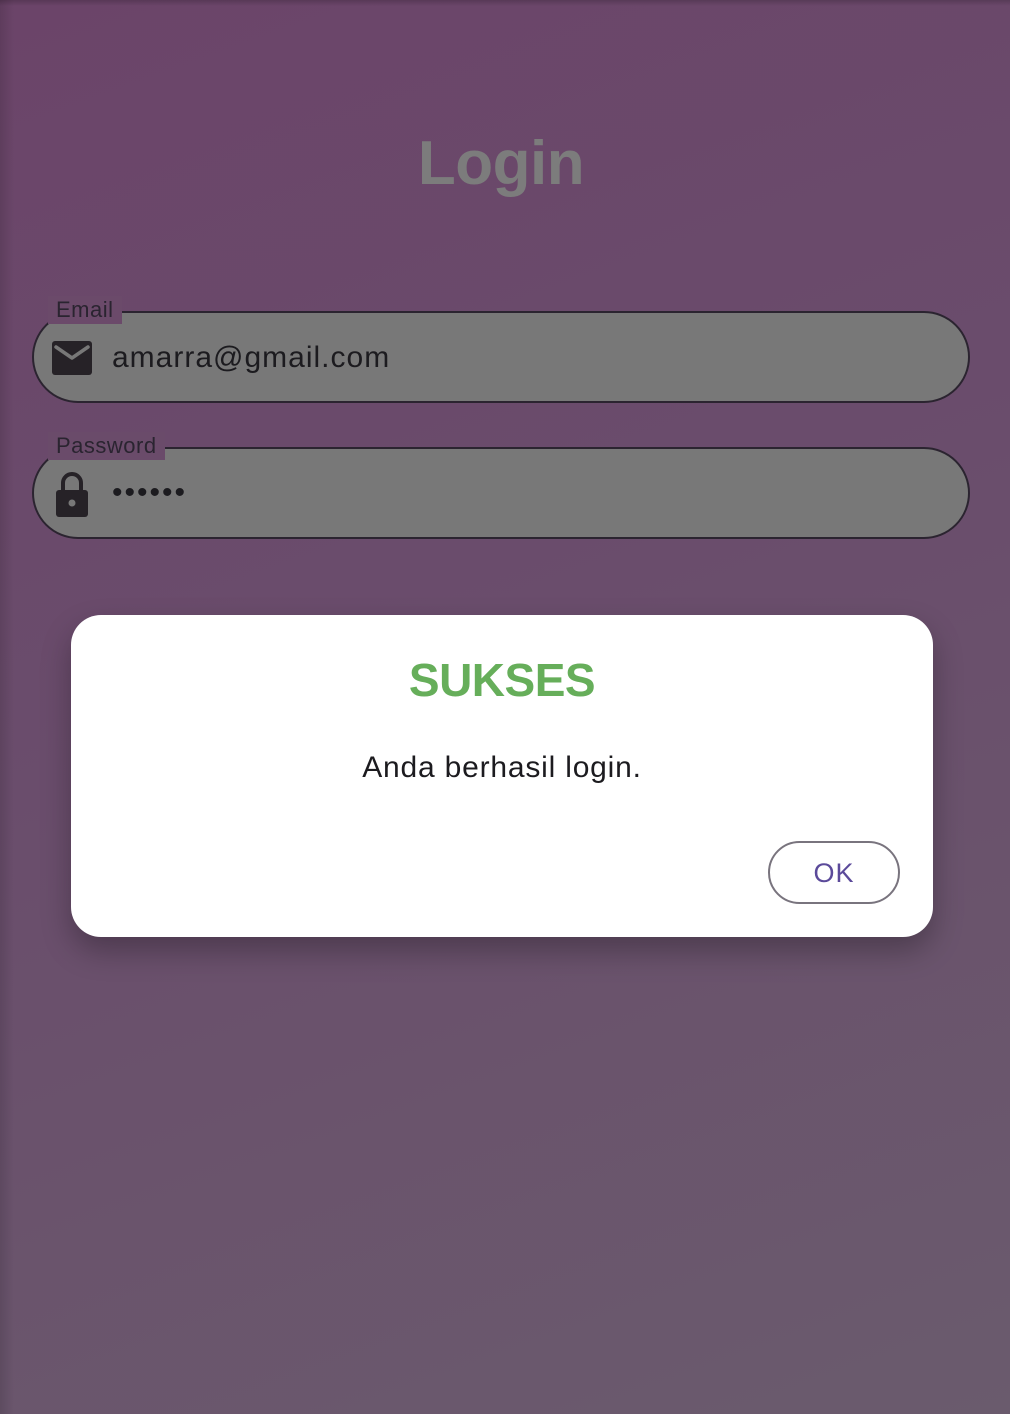 This screenshot has width=1010, height=1414. Describe the element at coordinates (7, 707) in the screenshot. I see `edge-shadow` at that location.